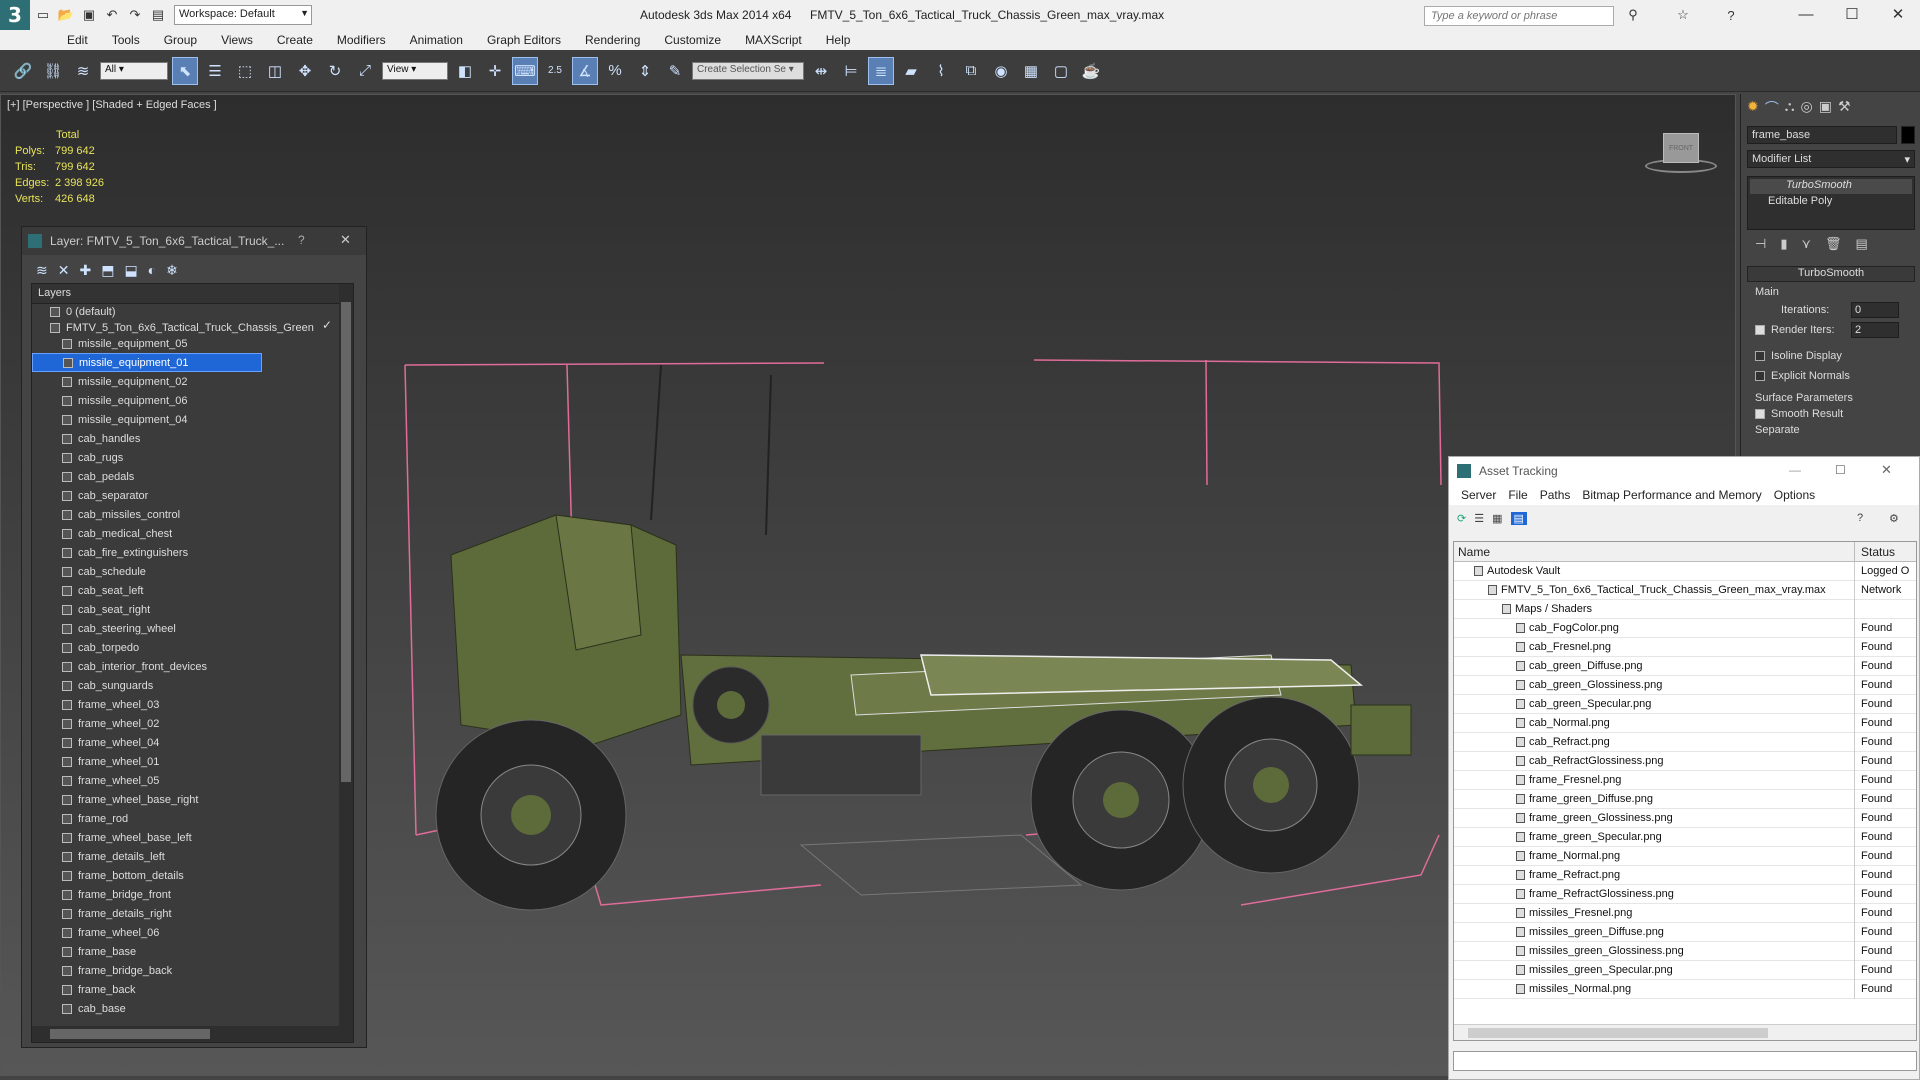 This screenshot has height=1080, width=1920. Describe the element at coordinates (185, 70) in the screenshot. I see `select-object-icon: ⬉` at that location.